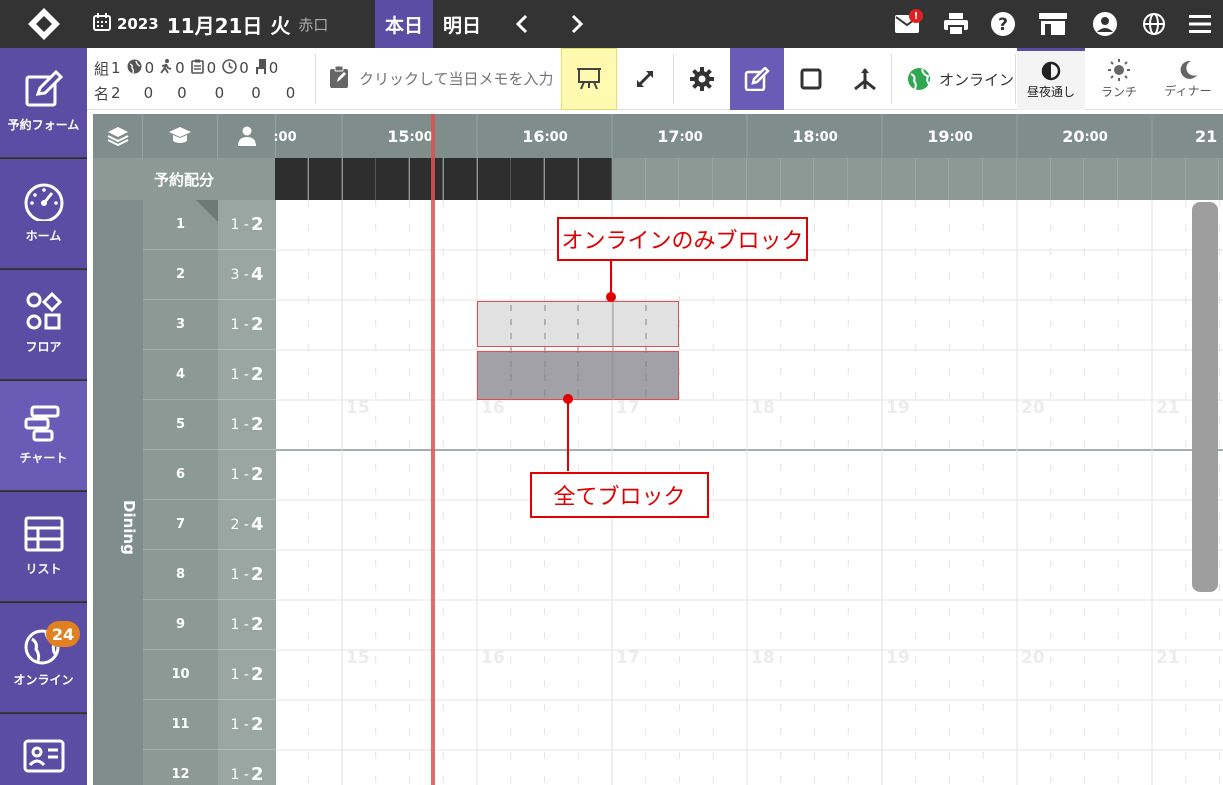 Image resolution: width=1223 pixels, height=785 pixels. Describe the element at coordinates (811, 79) in the screenshot. I see `block-square-button` at that location.